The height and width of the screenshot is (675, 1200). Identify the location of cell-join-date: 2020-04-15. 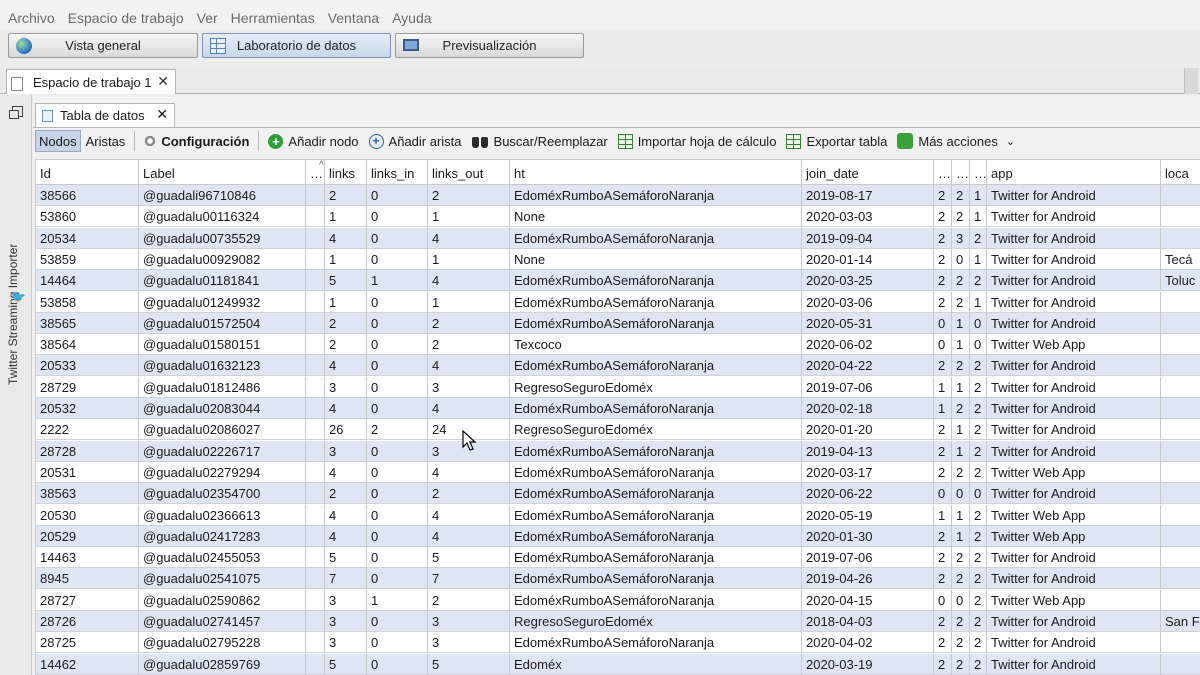
(868, 600).